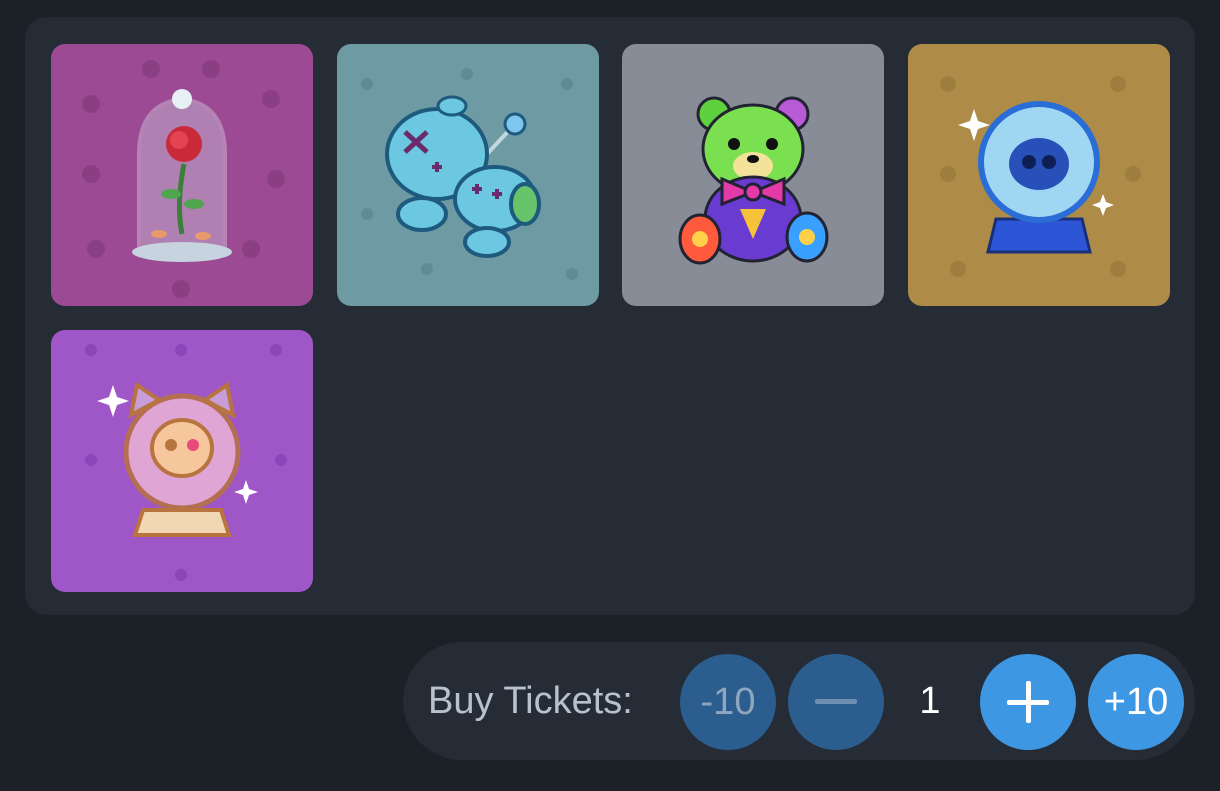  I want to click on skull-crystal-ball-icon, so click(1040, 176).